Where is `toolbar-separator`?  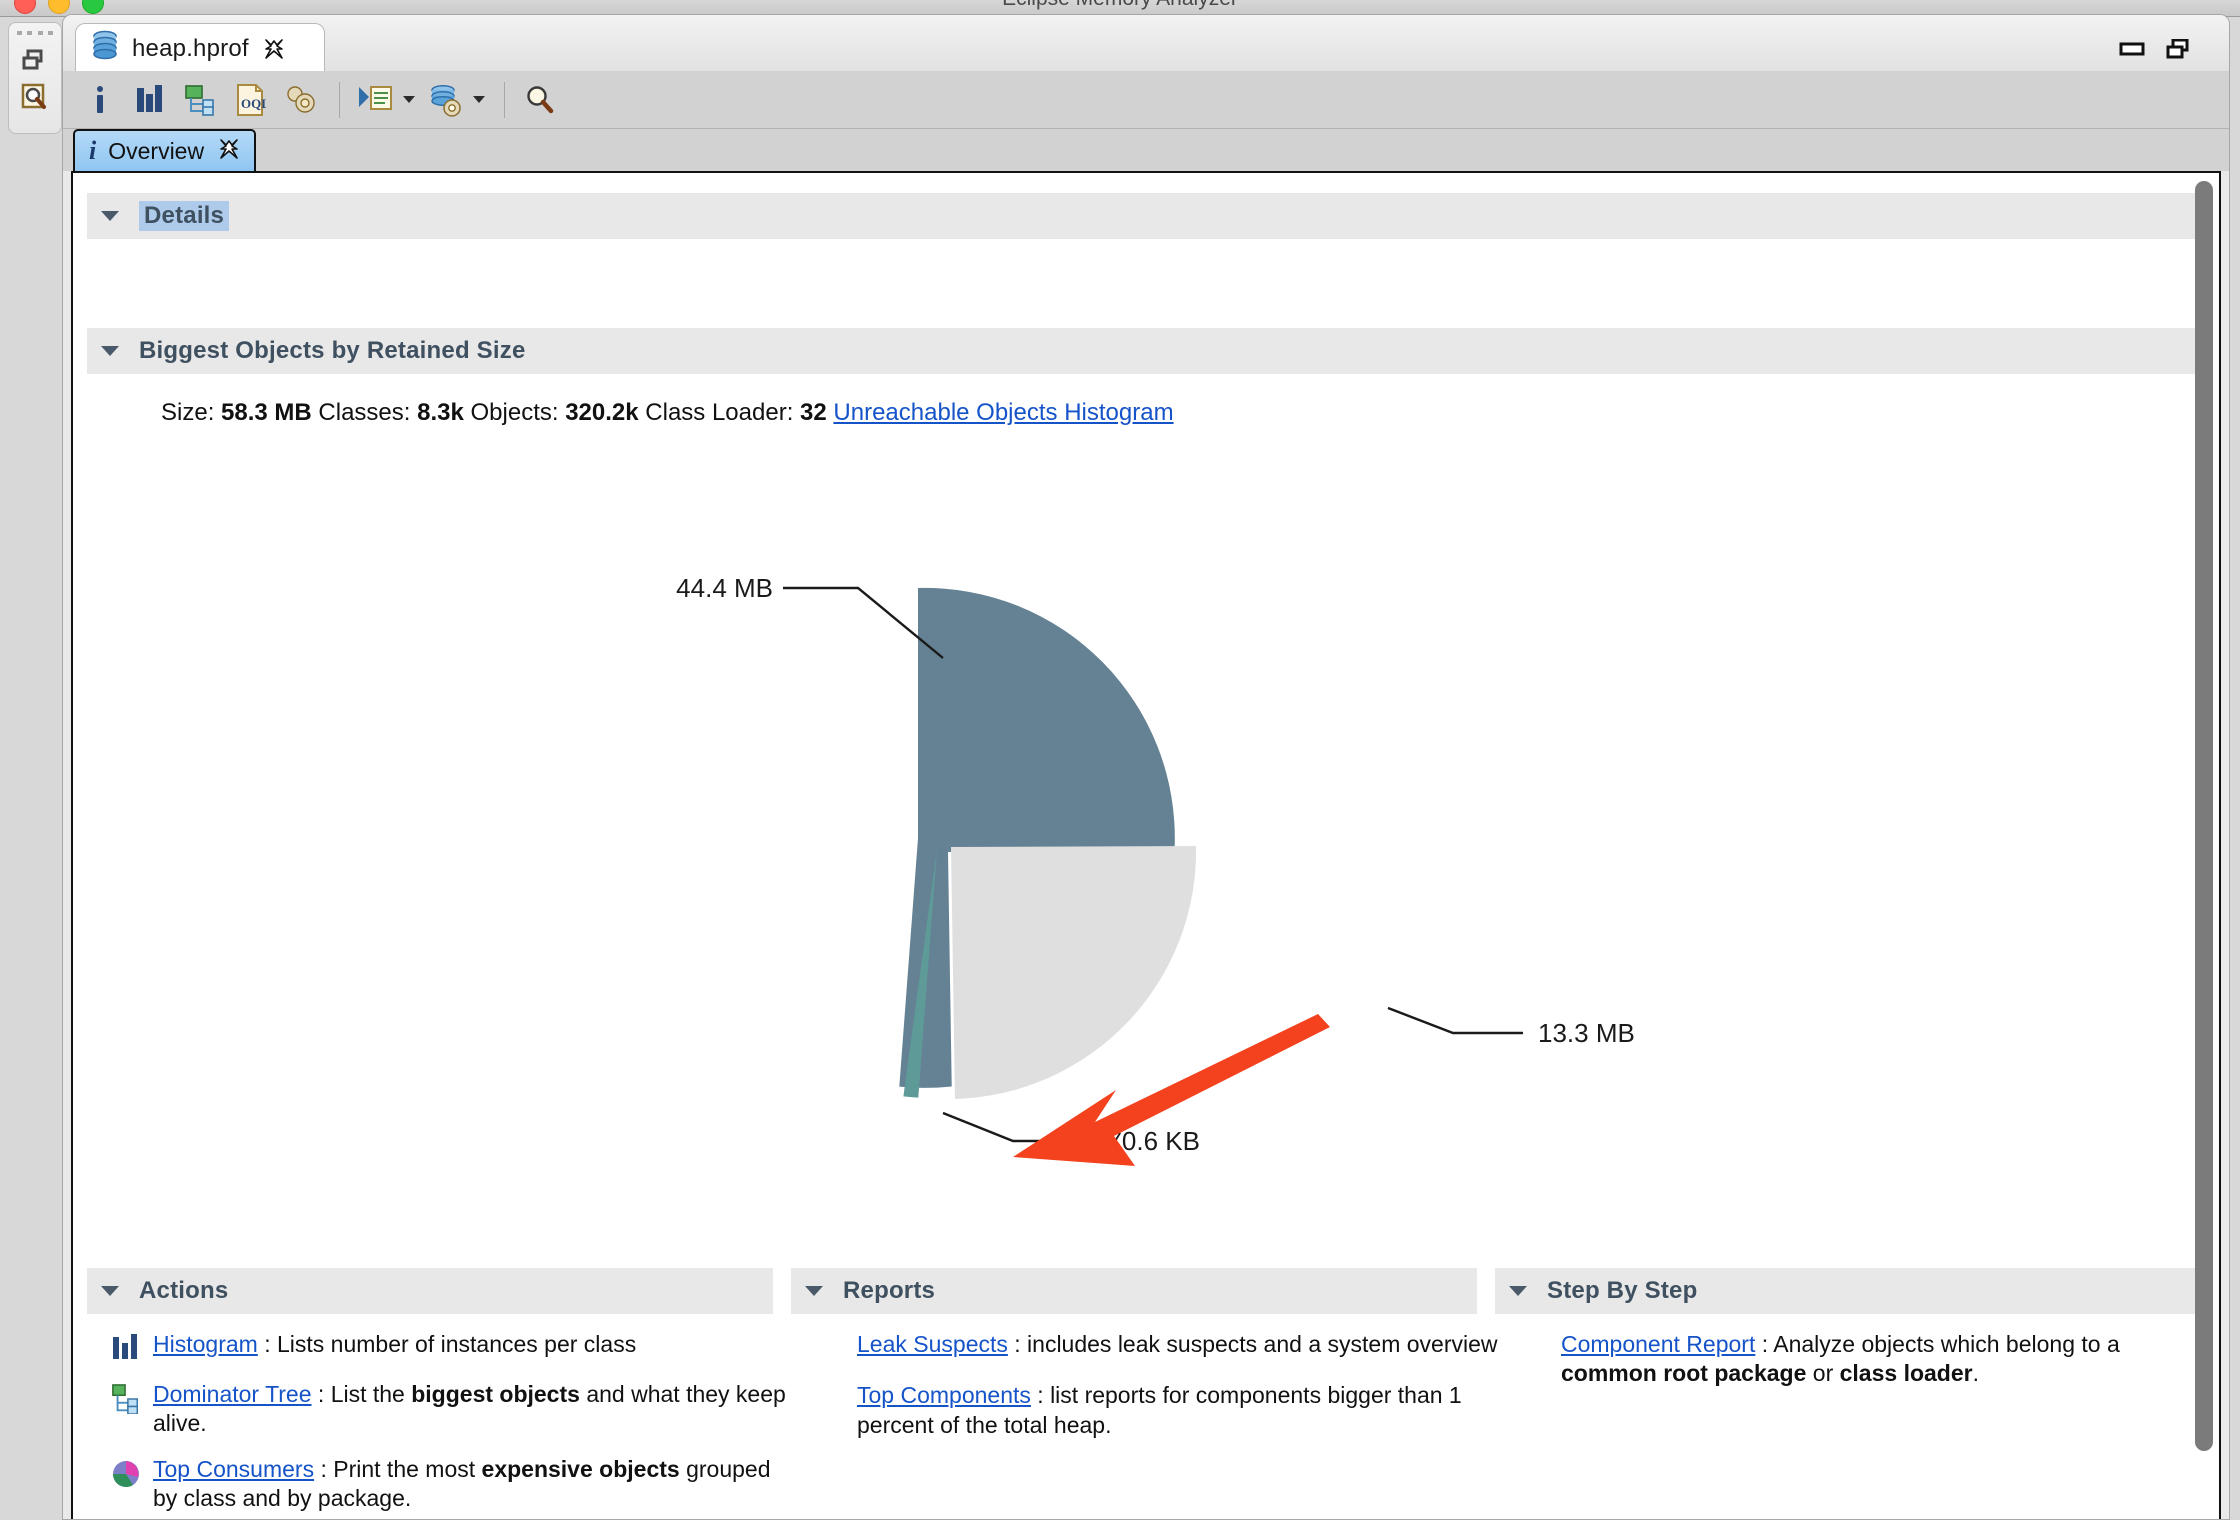
toolbar-separator is located at coordinates (339, 99).